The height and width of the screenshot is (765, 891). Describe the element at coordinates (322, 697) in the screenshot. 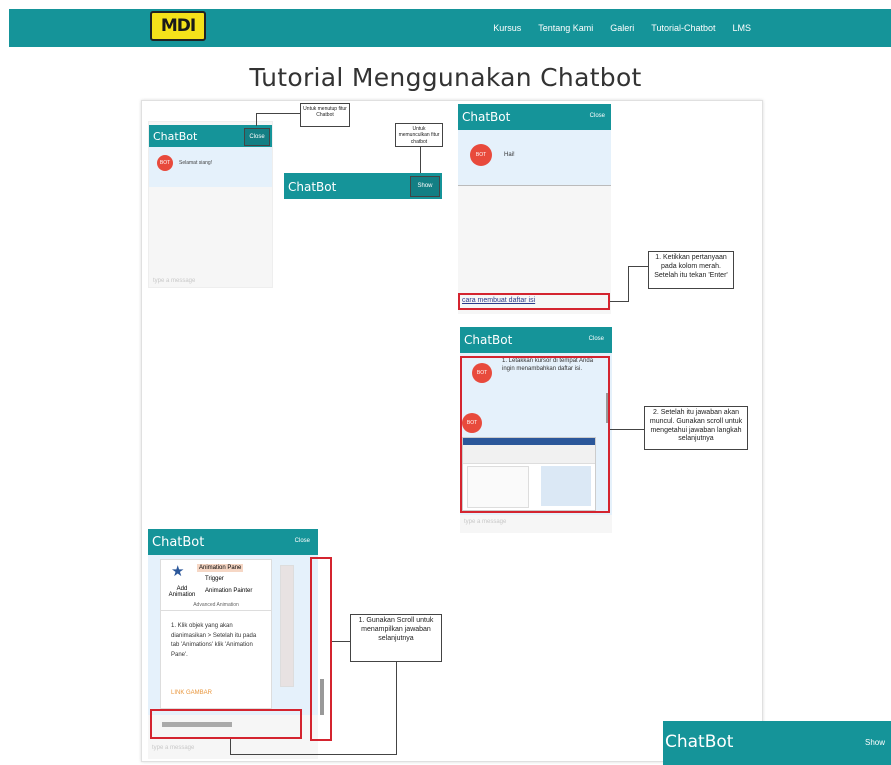

I see `vertical-scrollbar` at that location.